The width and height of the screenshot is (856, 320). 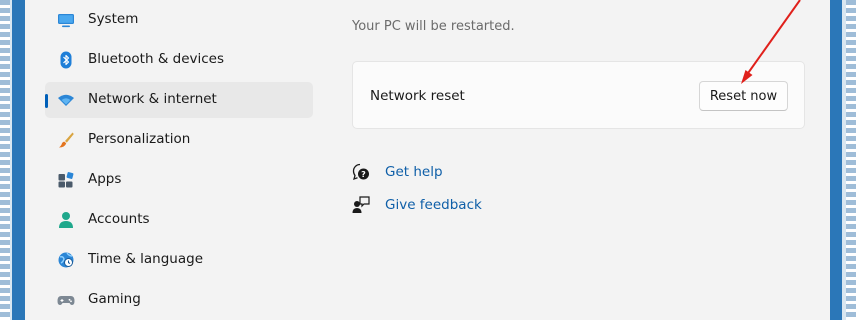 I want to click on selected-indicator, so click(x=46, y=101).